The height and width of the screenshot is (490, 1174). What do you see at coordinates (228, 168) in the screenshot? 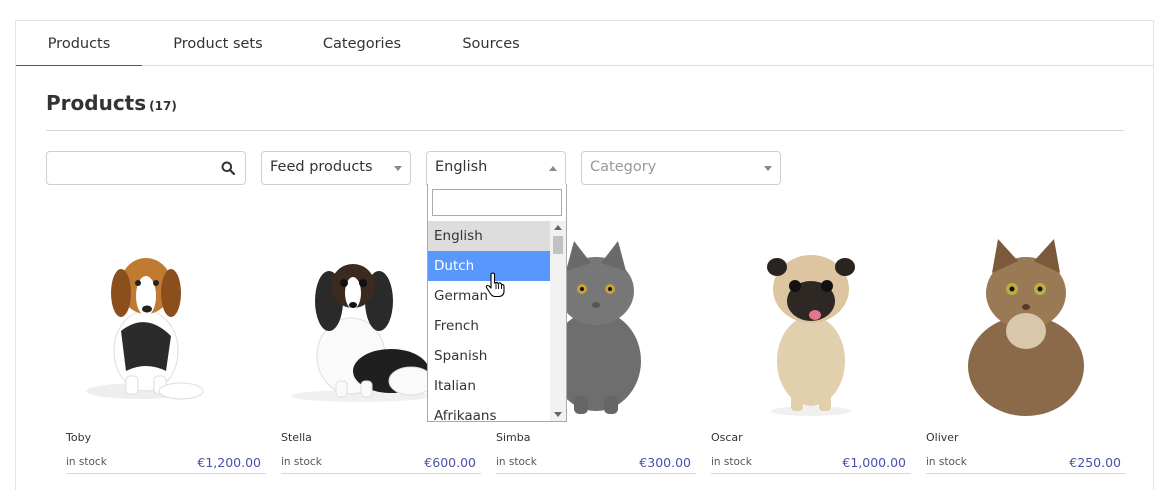
I see `search-icon` at bounding box center [228, 168].